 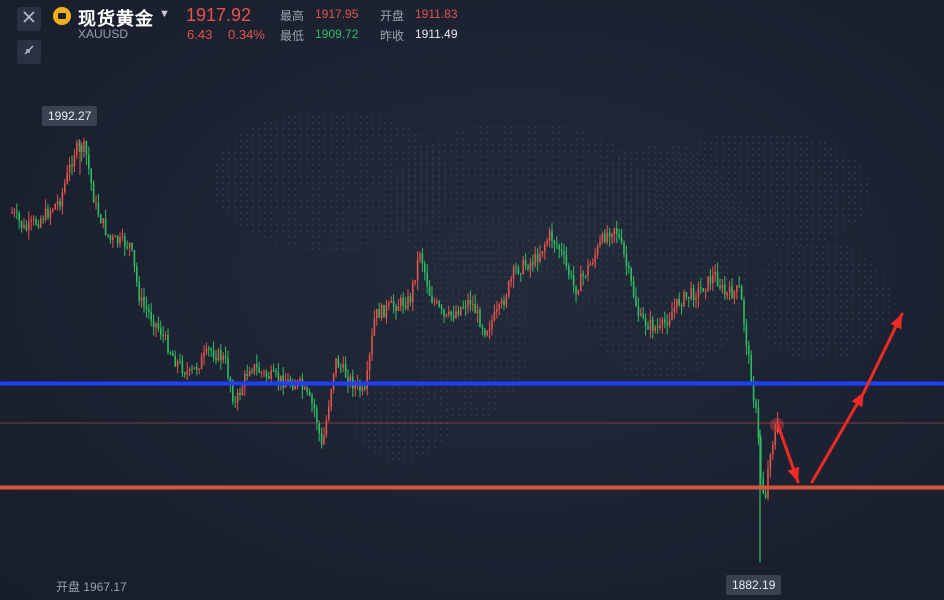 I want to click on chevron-down-icon: ▼, so click(x=164, y=14).